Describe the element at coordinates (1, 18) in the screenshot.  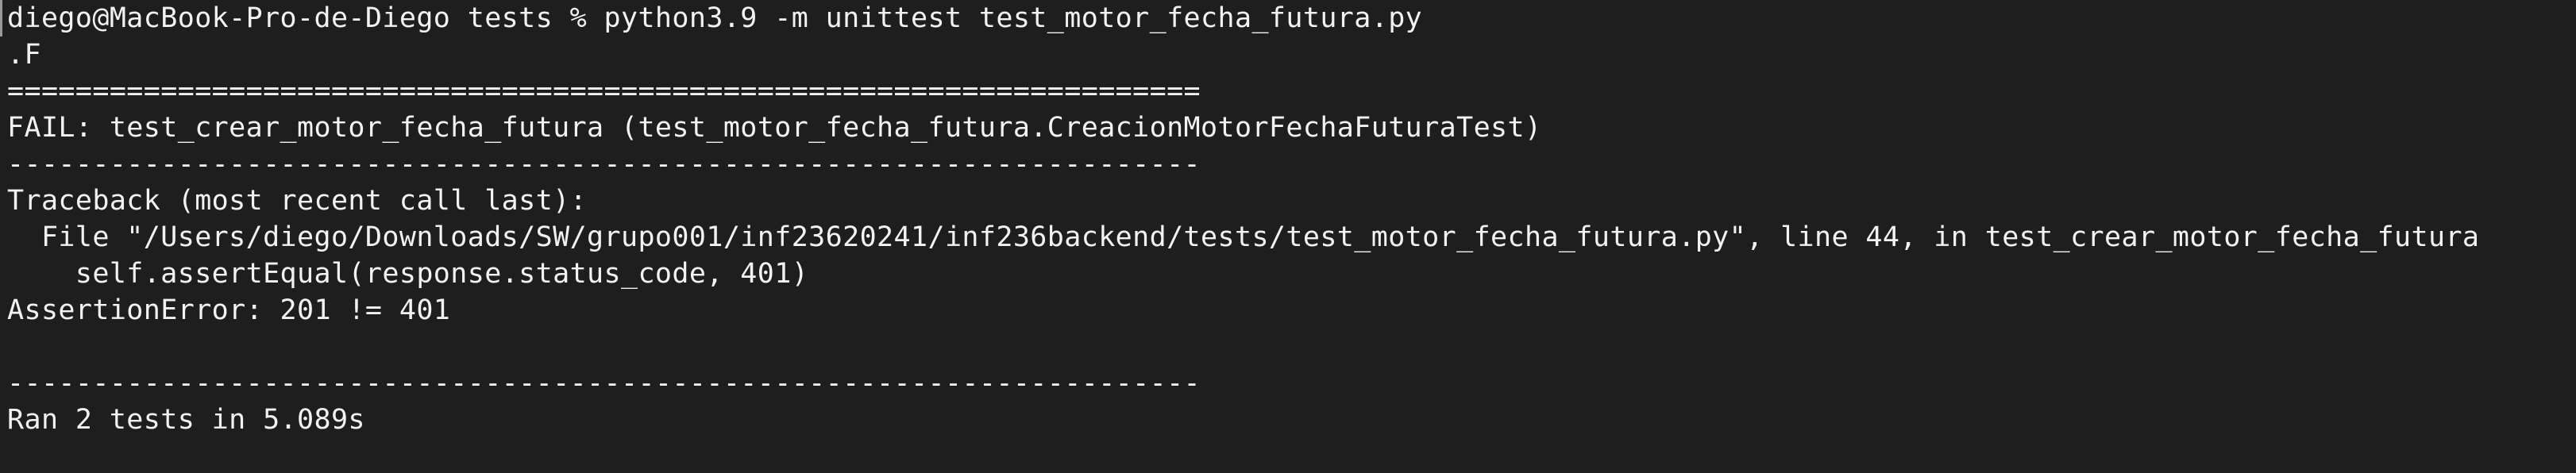
I see `terminal-left-edge-marker` at that location.